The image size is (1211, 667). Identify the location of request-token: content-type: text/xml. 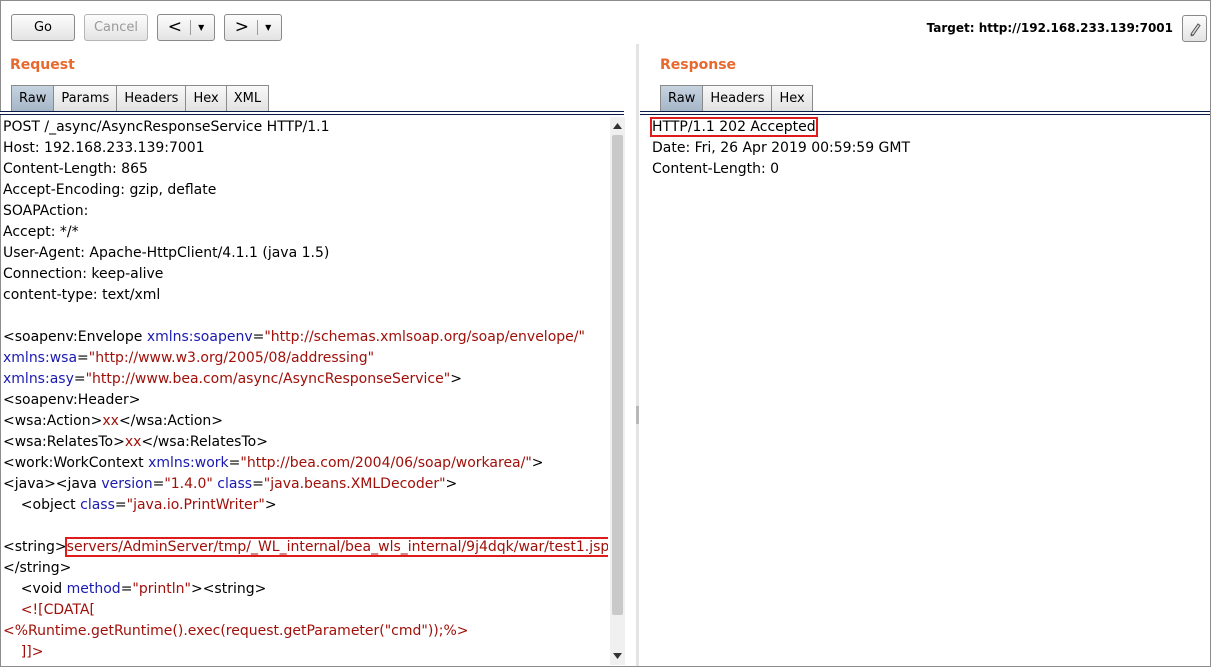
(82, 295).